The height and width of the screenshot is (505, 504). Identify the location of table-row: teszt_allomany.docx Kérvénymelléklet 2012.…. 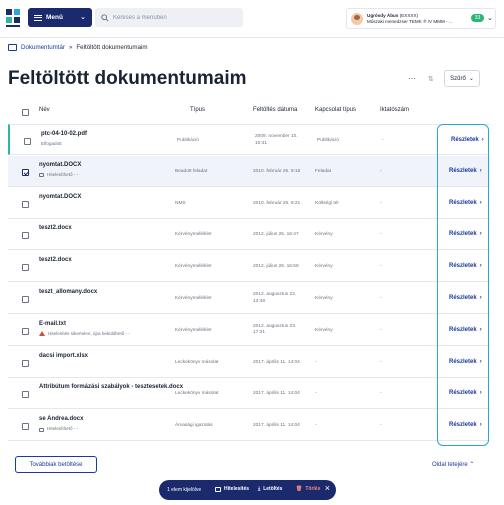
(249, 298).